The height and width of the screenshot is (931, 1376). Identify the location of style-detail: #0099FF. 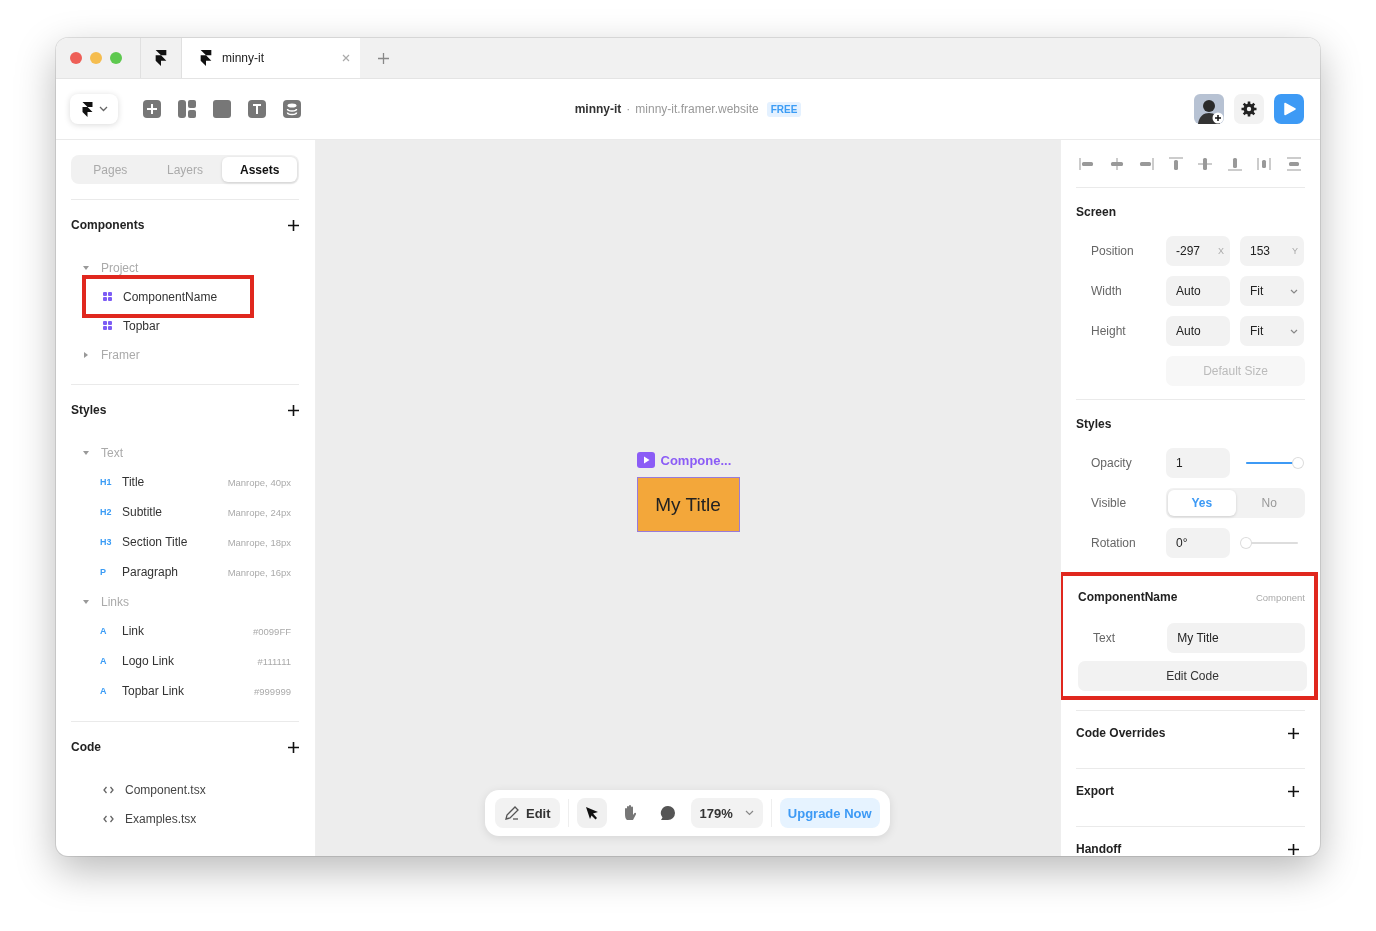
(272, 631).